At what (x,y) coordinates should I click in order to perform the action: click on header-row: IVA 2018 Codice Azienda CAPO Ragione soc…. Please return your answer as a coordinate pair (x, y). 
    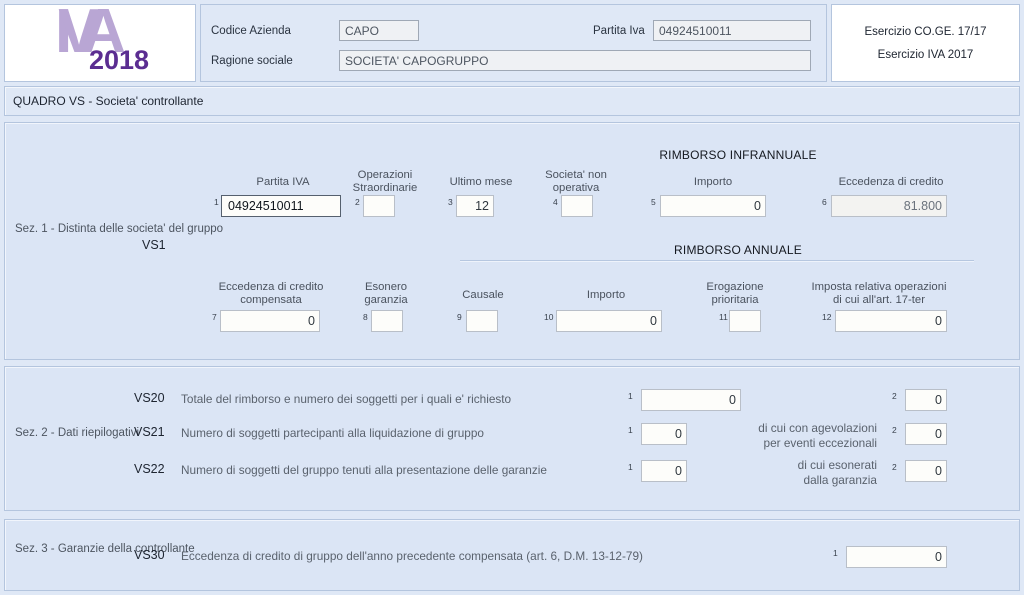
    Looking at the image, I should click on (512, 43).